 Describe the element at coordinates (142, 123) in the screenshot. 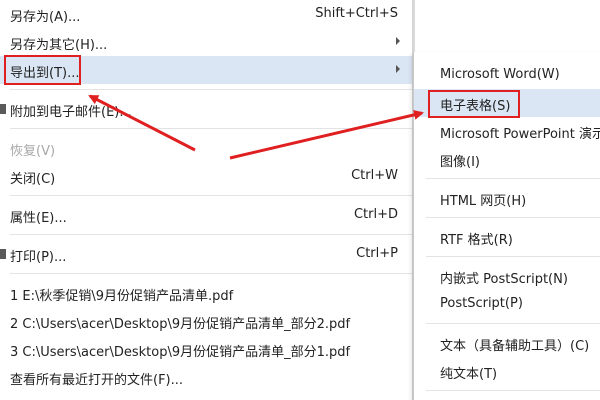

I see `arrow-to-export-to` at that location.